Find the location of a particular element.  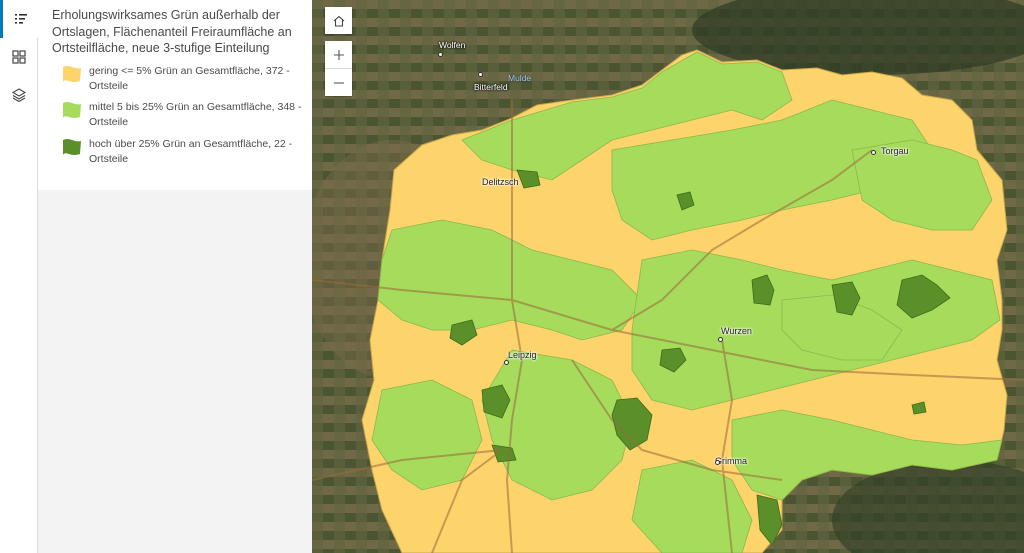

layers-icon is located at coordinates (19, 95).